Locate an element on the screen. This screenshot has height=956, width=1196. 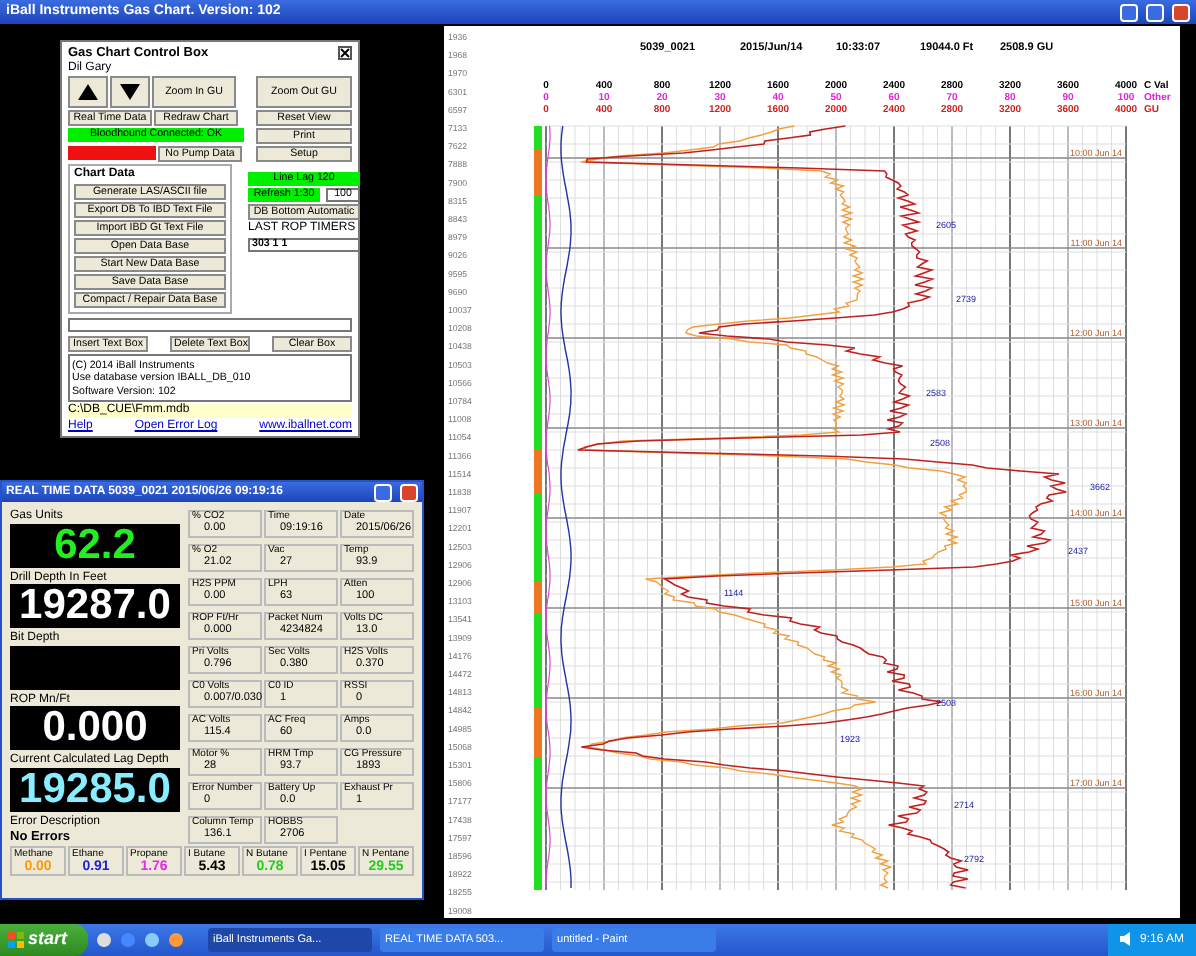
readout-value: 0.000 is located at coordinates (95, 727).